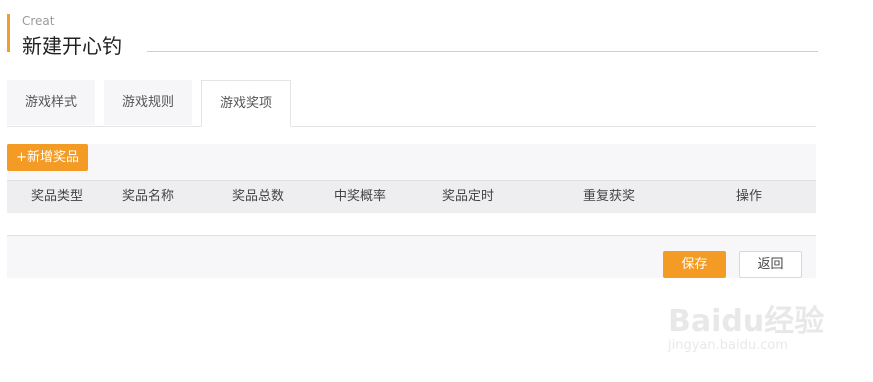 This screenshot has width=873, height=382. Describe the element at coordinates (246, 103) in the screenshot. I see `tab-game-prizes: 游戏奖项` at that location.